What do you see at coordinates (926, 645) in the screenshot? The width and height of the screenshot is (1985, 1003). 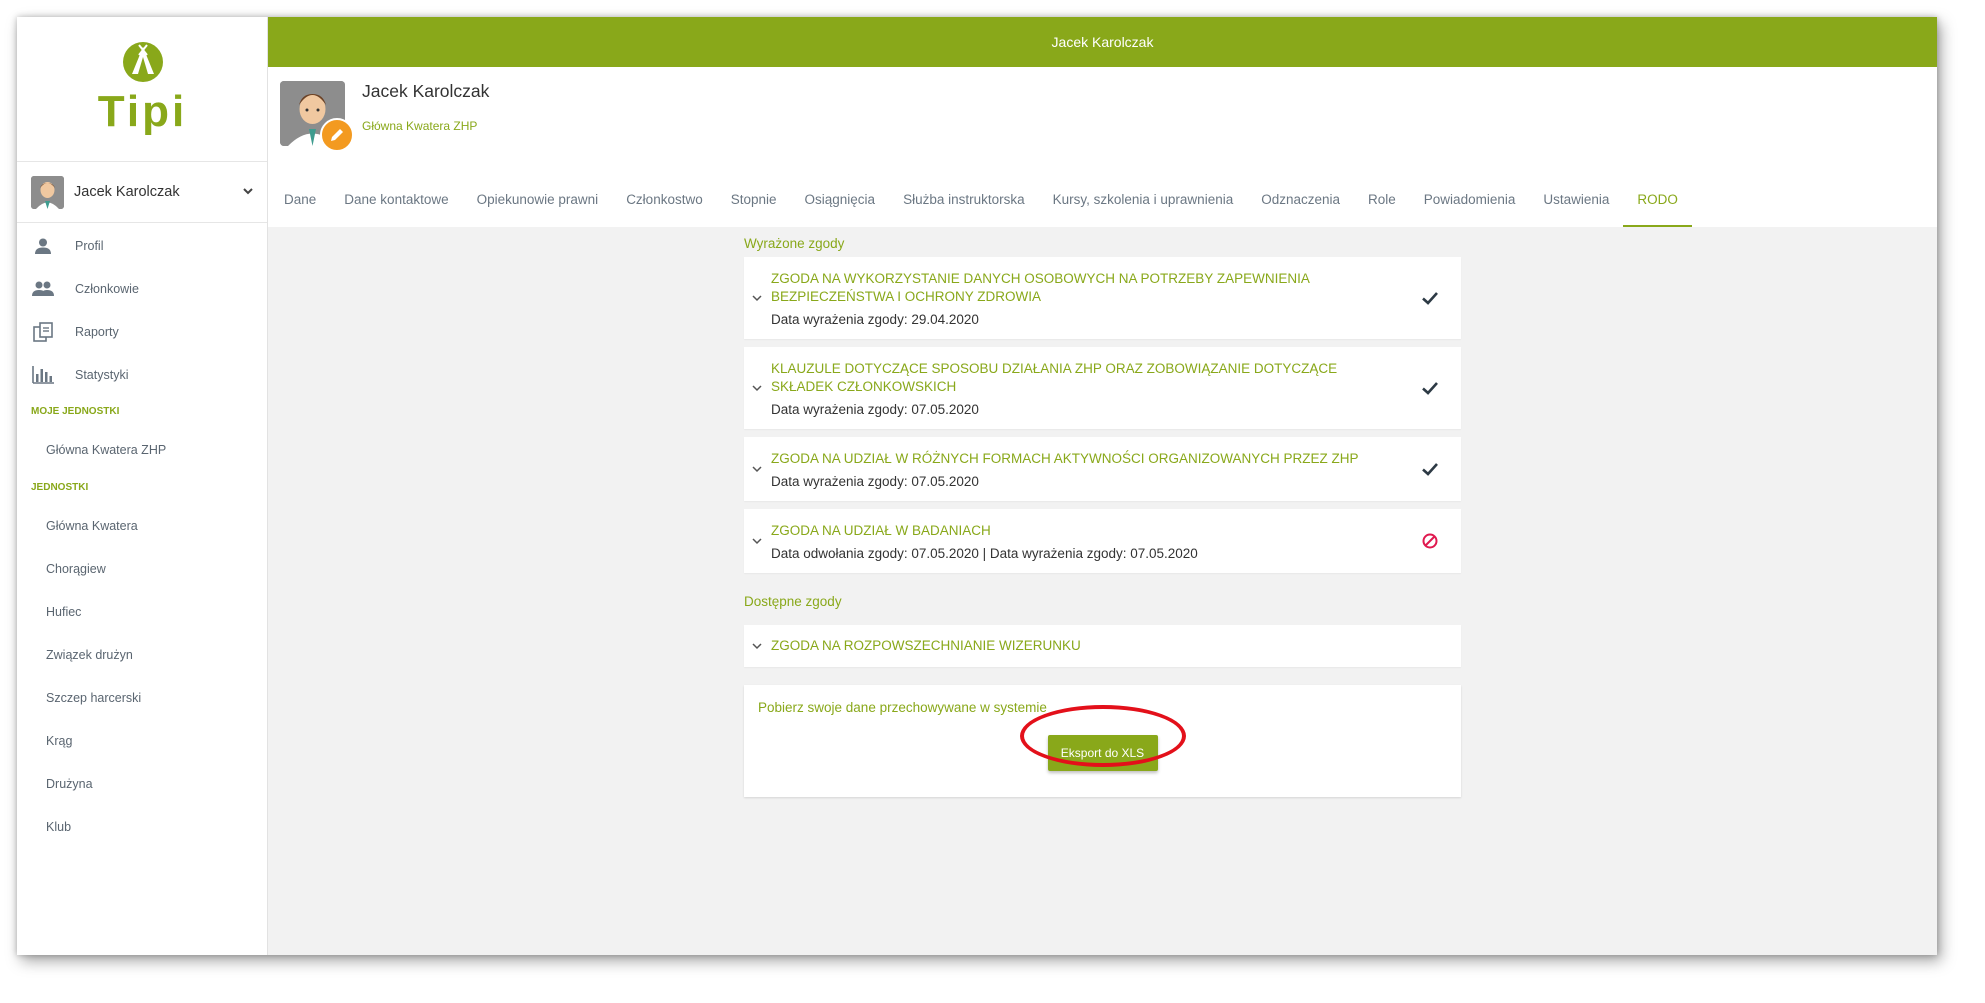 I see `consent-title: ZGODA NA ROZPOWSZECHNIANIE WIZERUNKU` at bounding box center [926, 645].